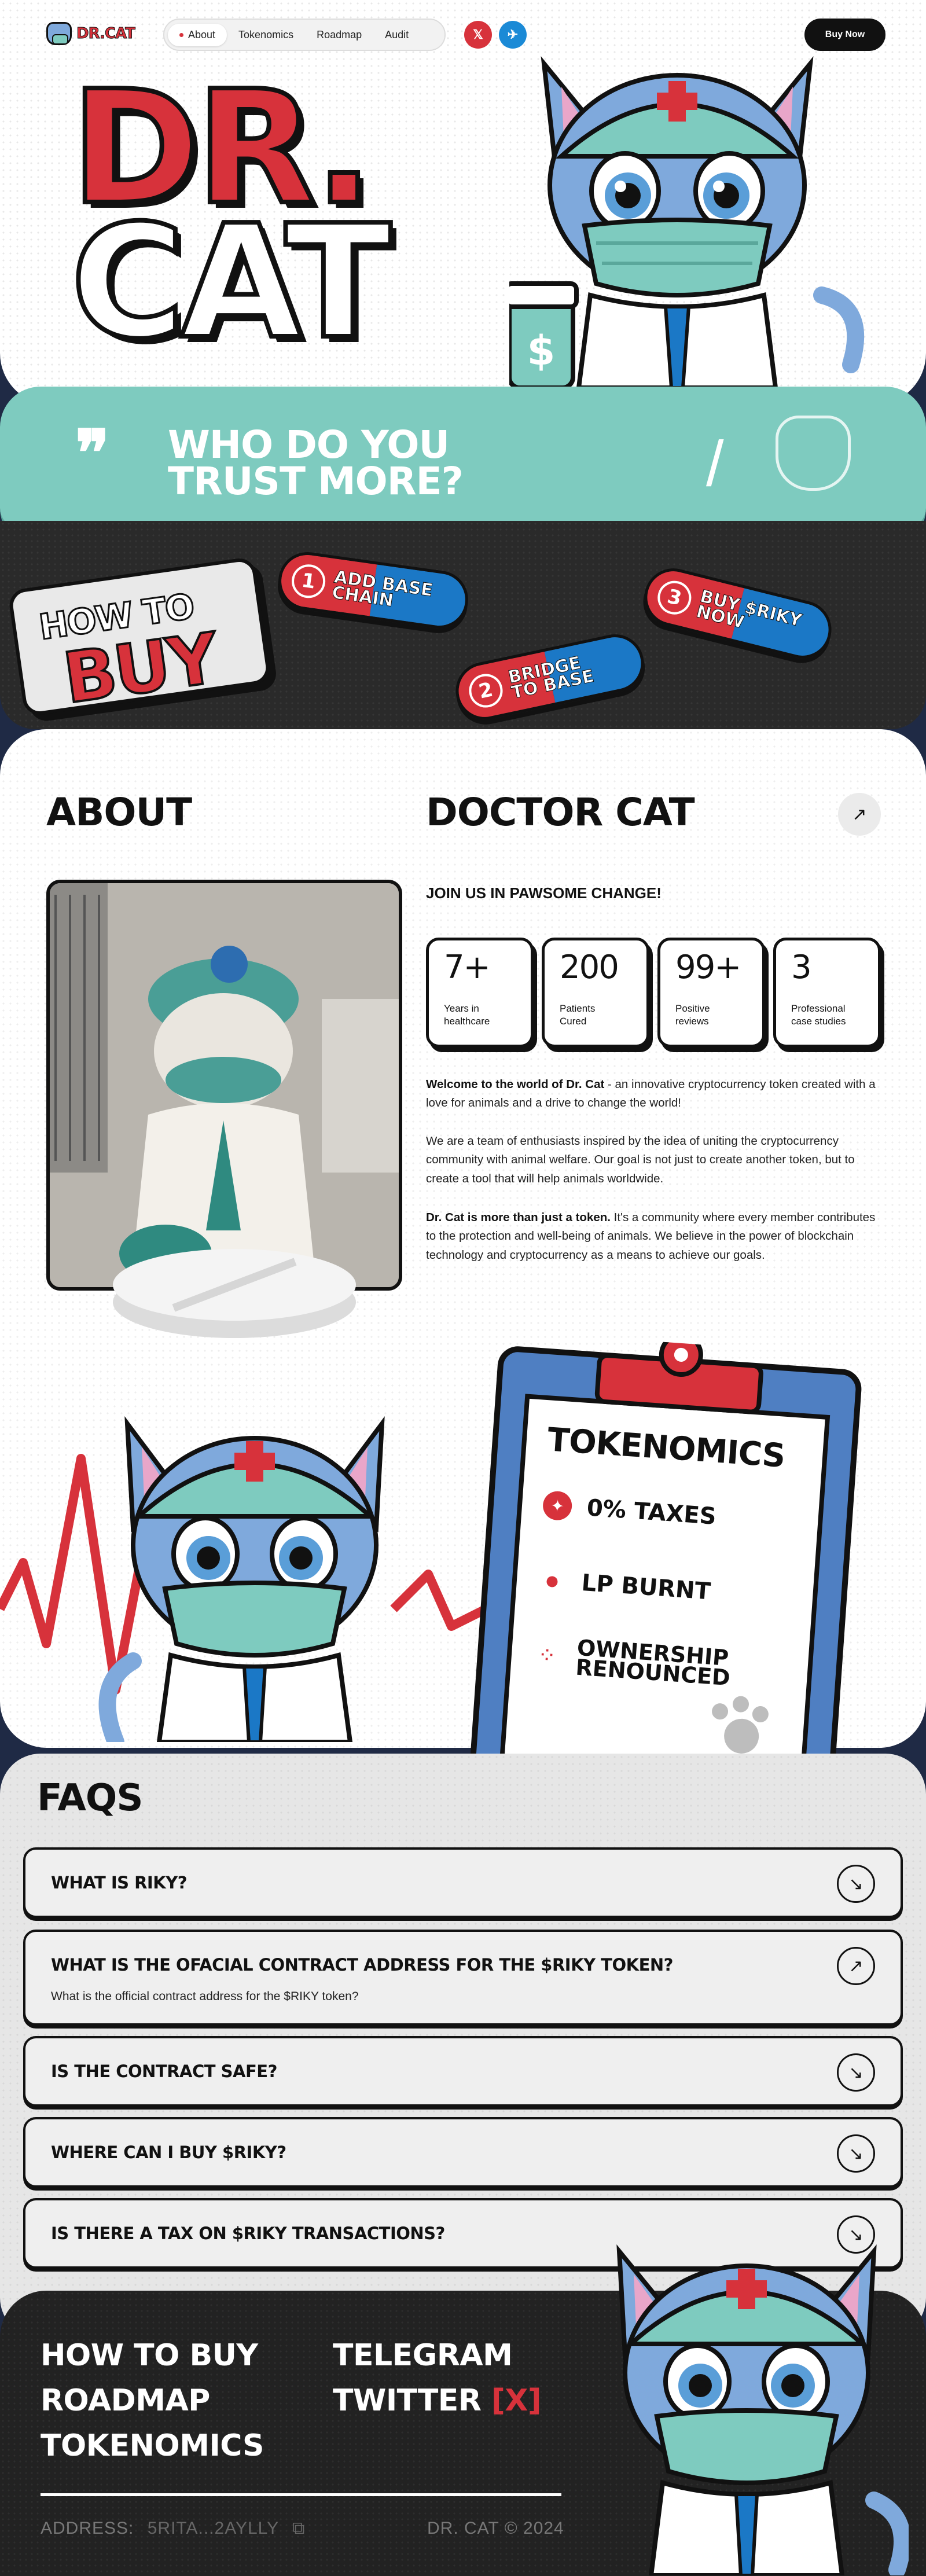  I want to click on about-heading: ABOUT, so click(119, 812).